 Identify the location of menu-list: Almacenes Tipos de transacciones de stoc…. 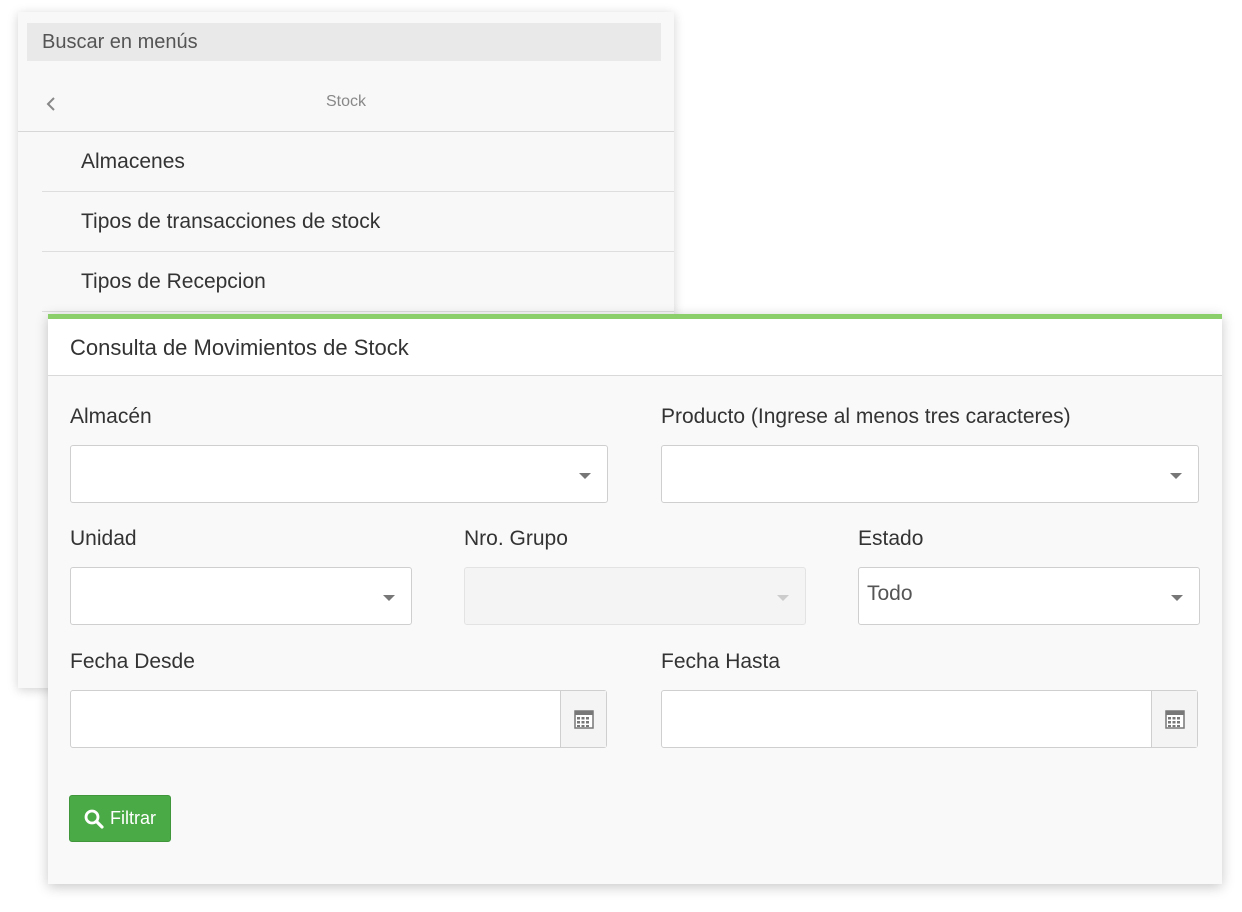
(358, 222).